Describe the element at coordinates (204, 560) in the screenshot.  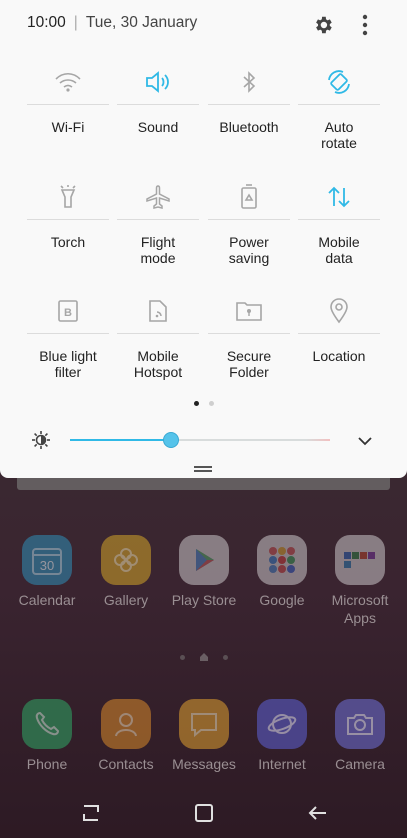
I see `play-store-icon` at that location.